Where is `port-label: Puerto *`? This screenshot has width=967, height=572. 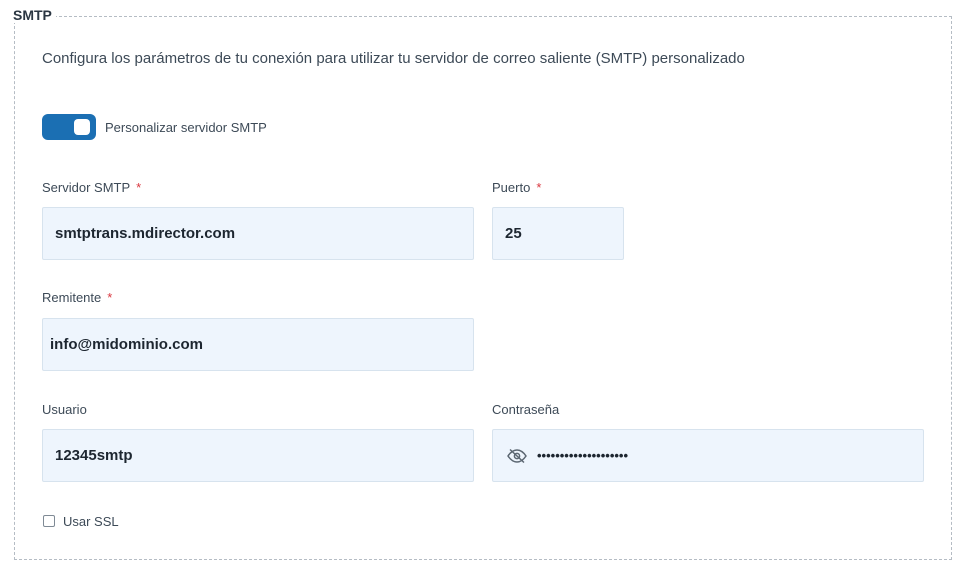
port-label: Puerto * is located at coordinates (516, 187).